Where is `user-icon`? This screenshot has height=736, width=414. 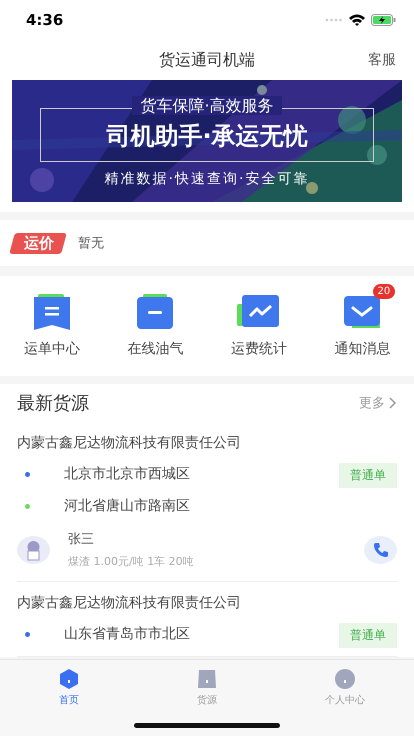
user-icon is located at coordinates (345, 679).